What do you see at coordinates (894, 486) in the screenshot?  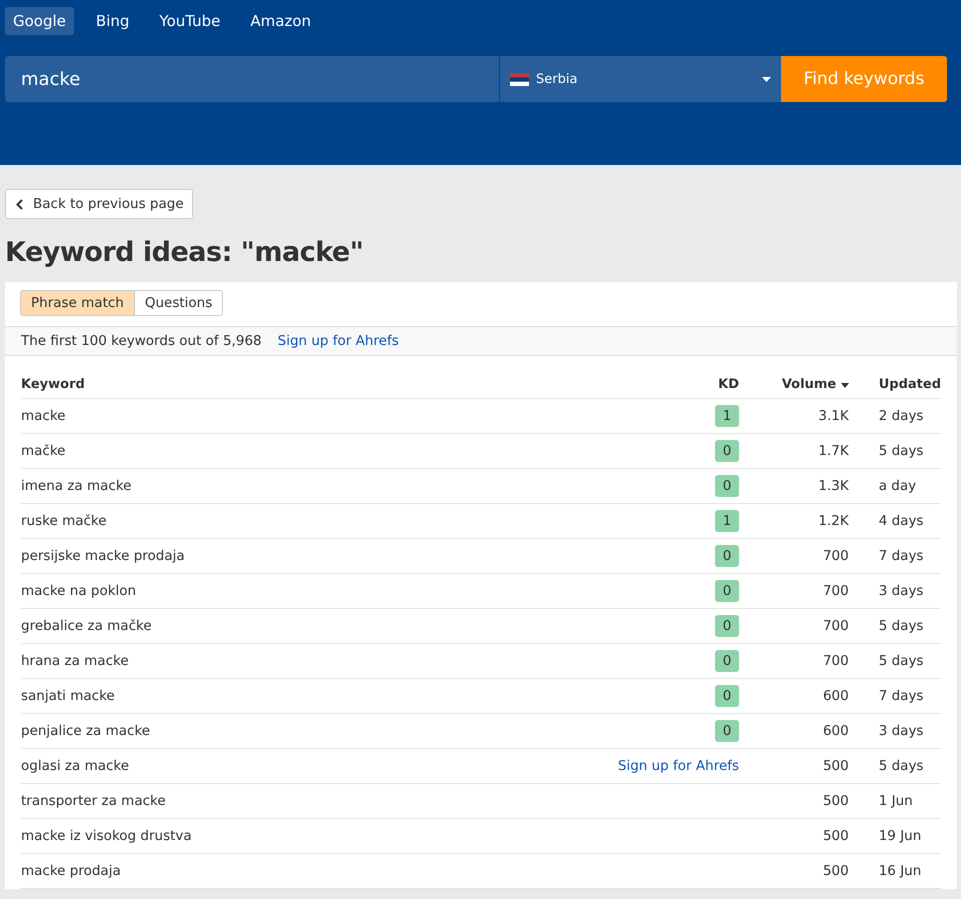 I see `updated-cell: a day` at bounding box center [894, 486].